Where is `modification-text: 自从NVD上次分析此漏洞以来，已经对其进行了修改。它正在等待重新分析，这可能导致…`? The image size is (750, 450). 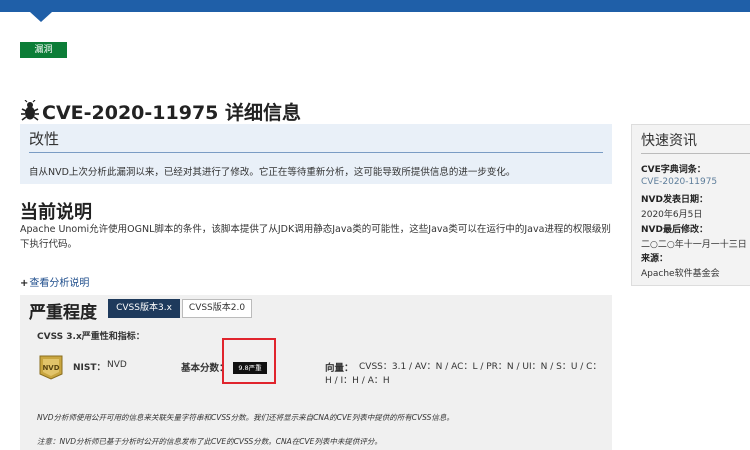 modification-text: 自从NVD上次分析此漏洞以来，已经对其进行了修改。它正在等待重新分析，这可能导致… is located at coordinates (272, 172).